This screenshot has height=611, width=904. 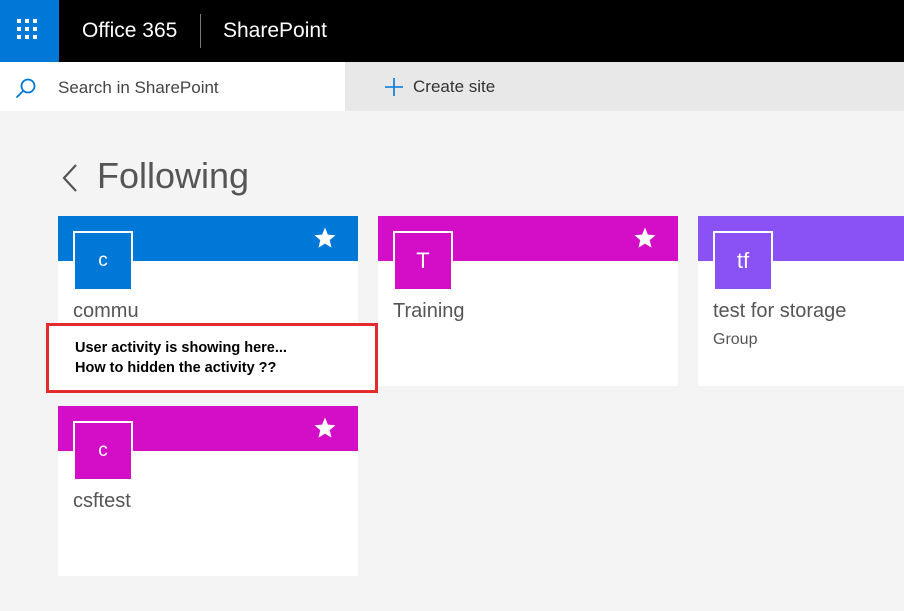 I want to click on command-bar: Create site, so click(x=624, y=86).